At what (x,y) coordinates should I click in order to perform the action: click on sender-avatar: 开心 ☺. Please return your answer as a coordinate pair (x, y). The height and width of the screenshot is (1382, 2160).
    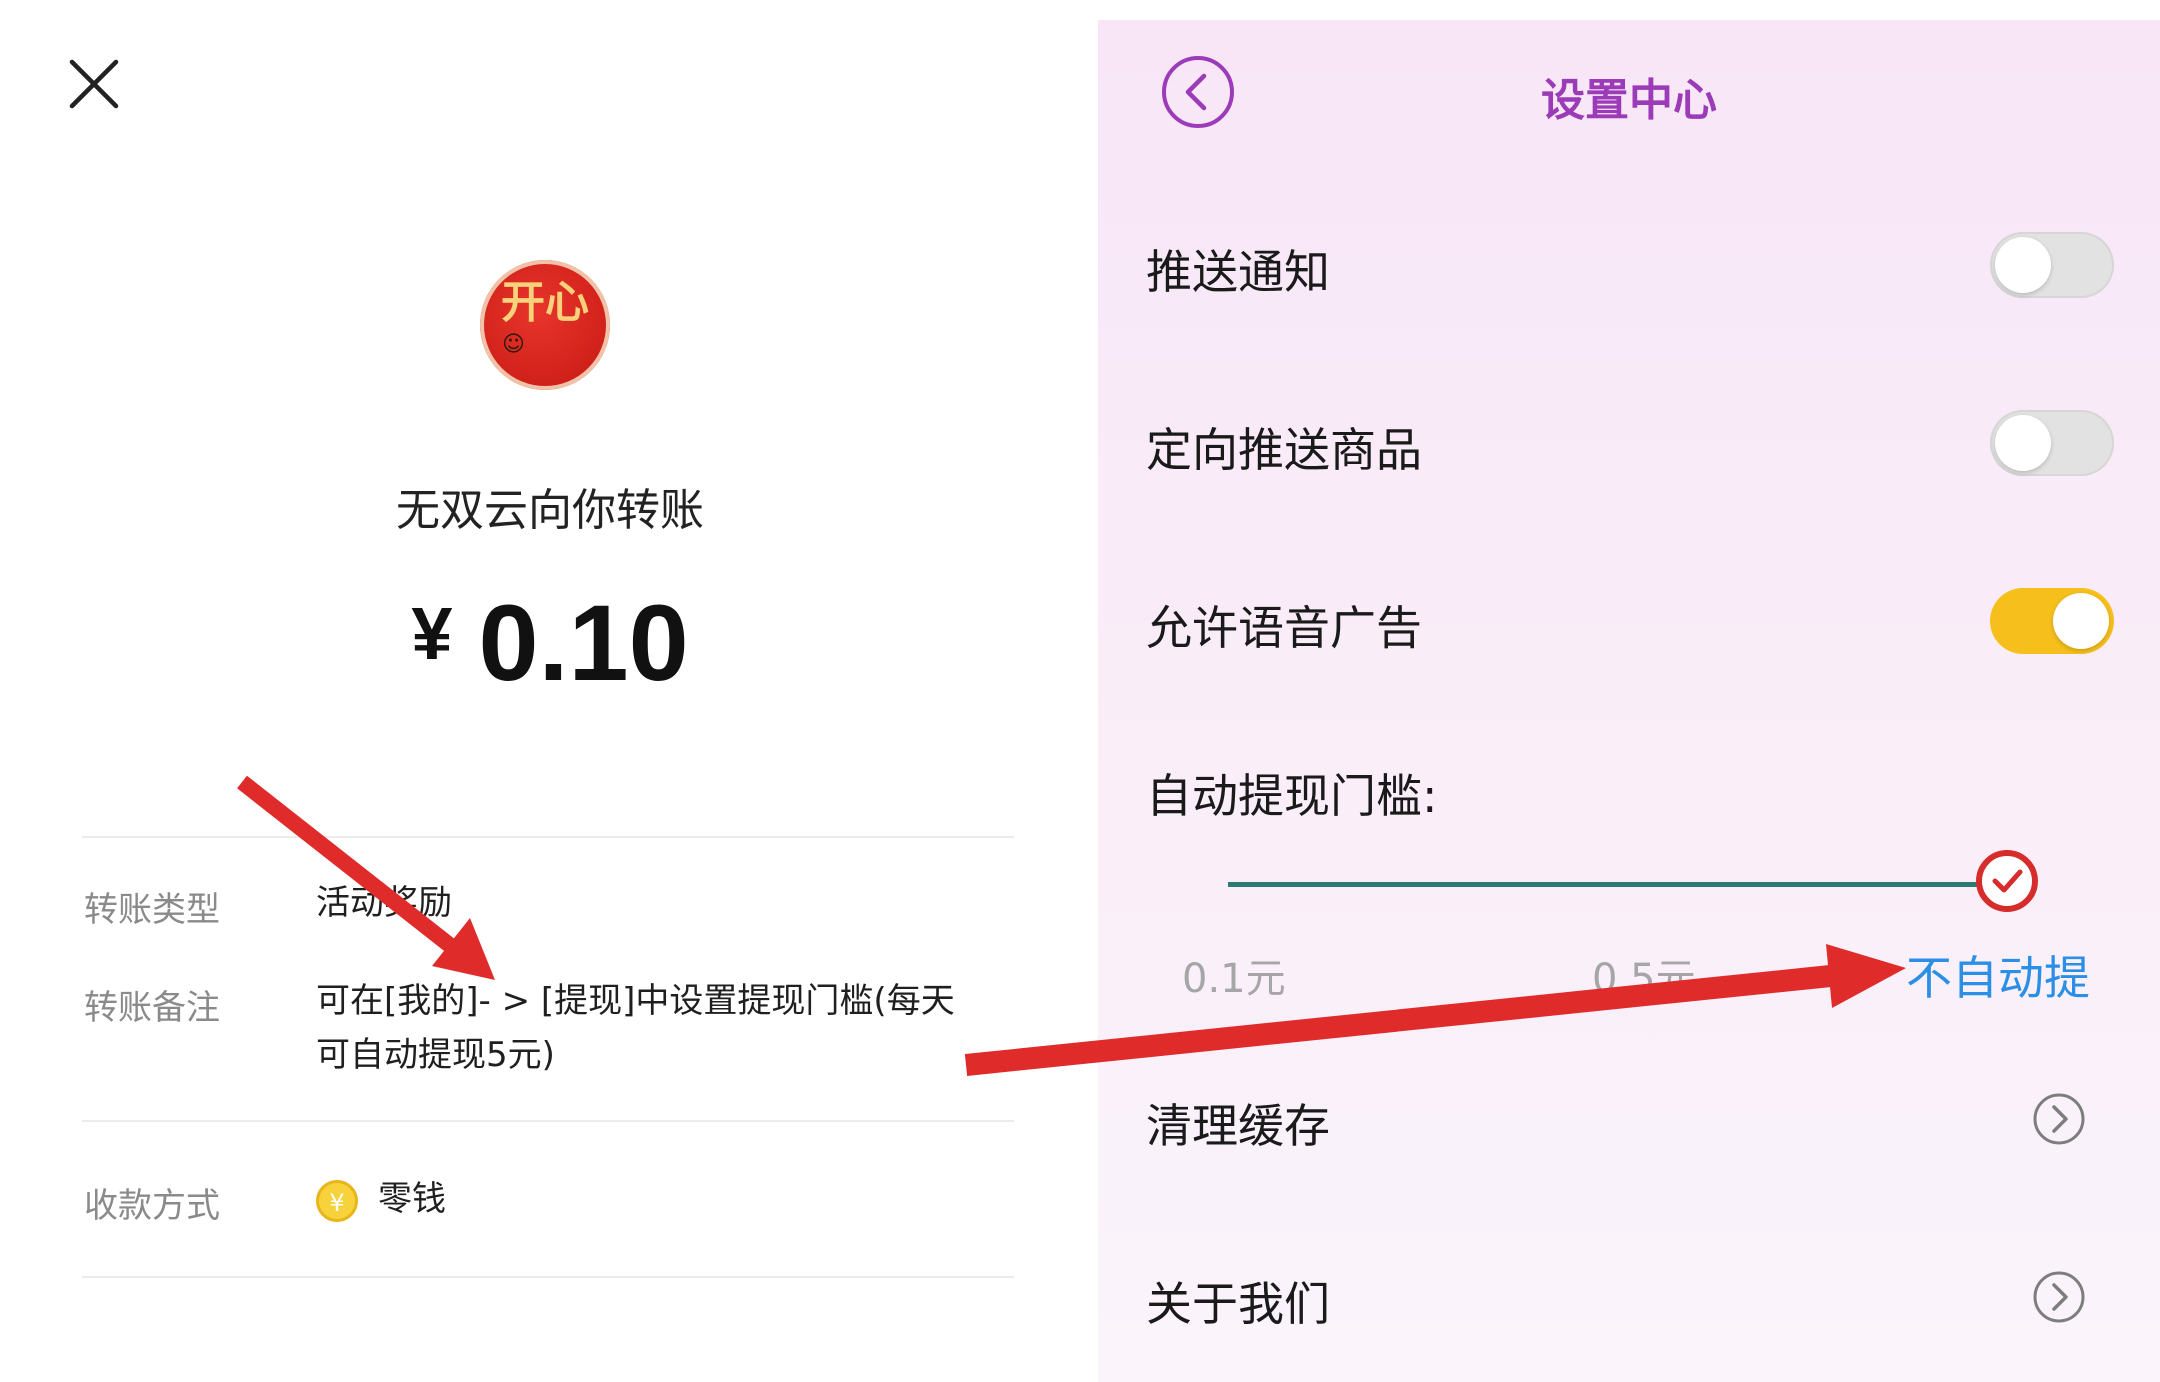
    Looking at the image, I should click on (545, 325).